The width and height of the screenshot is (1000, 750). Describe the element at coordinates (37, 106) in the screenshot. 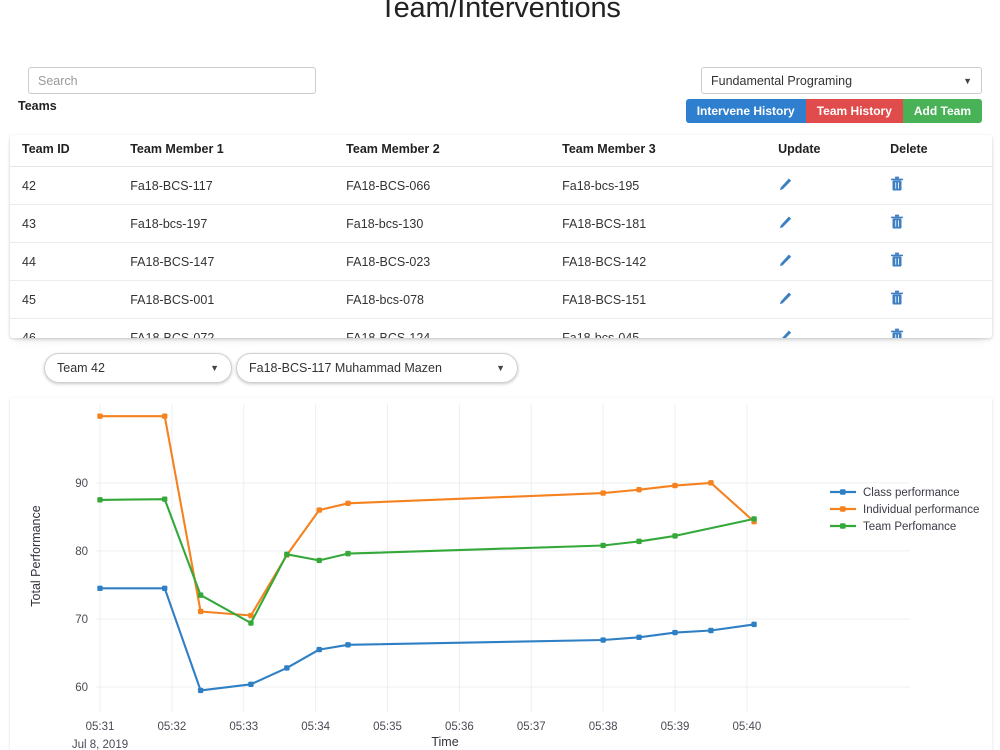

I see `teams-section-label: Teams` at that location.